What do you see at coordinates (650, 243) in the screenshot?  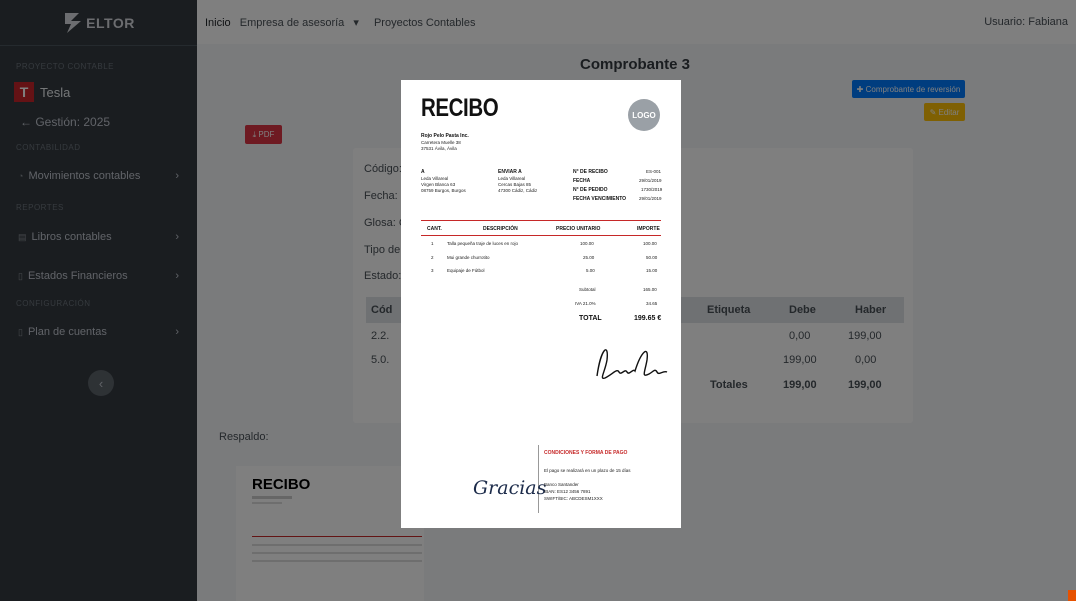 I see `receipt-item-amount: 100.00` at bounding box center [650, 243].